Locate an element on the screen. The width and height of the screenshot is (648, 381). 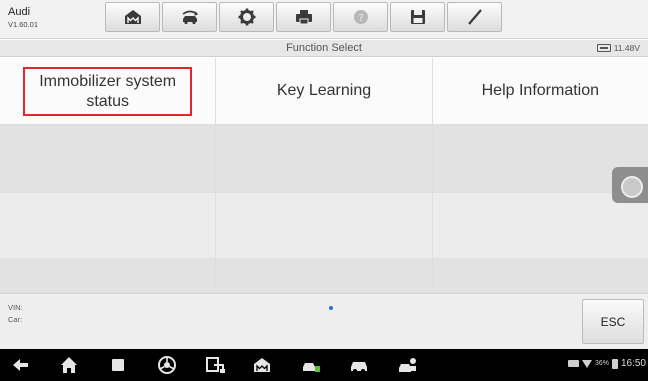
back-button is located at coordinates (21, 365).